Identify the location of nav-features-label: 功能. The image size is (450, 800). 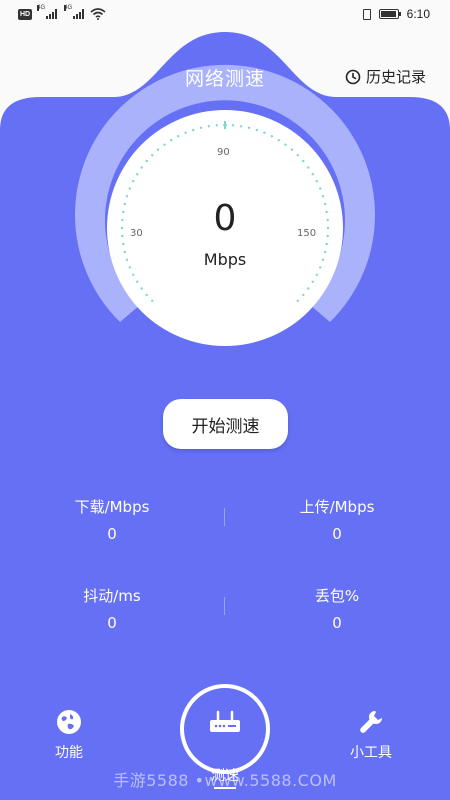
(69, 753).